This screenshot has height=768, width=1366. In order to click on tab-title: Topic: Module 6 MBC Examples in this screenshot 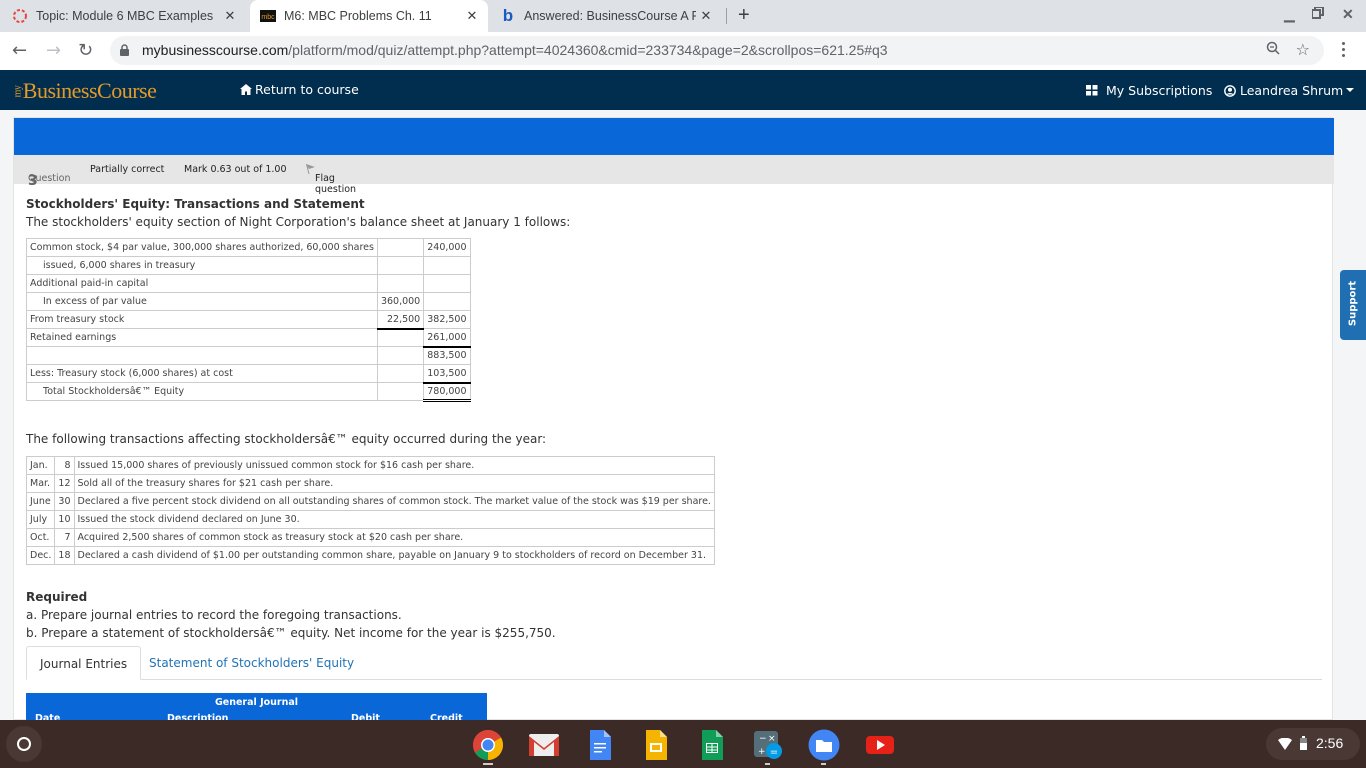, I will do `click(125, 16)`.